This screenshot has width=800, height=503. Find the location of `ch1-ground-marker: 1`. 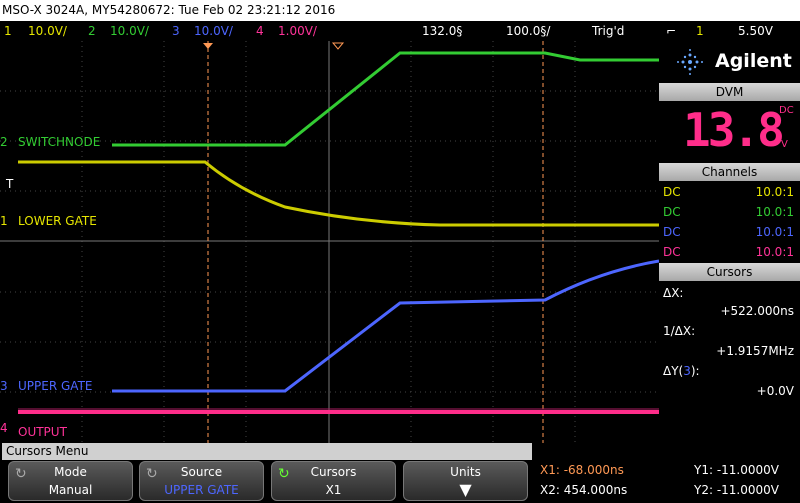

ch1-ground-marker: 1 is located at coordinates (4, 221).